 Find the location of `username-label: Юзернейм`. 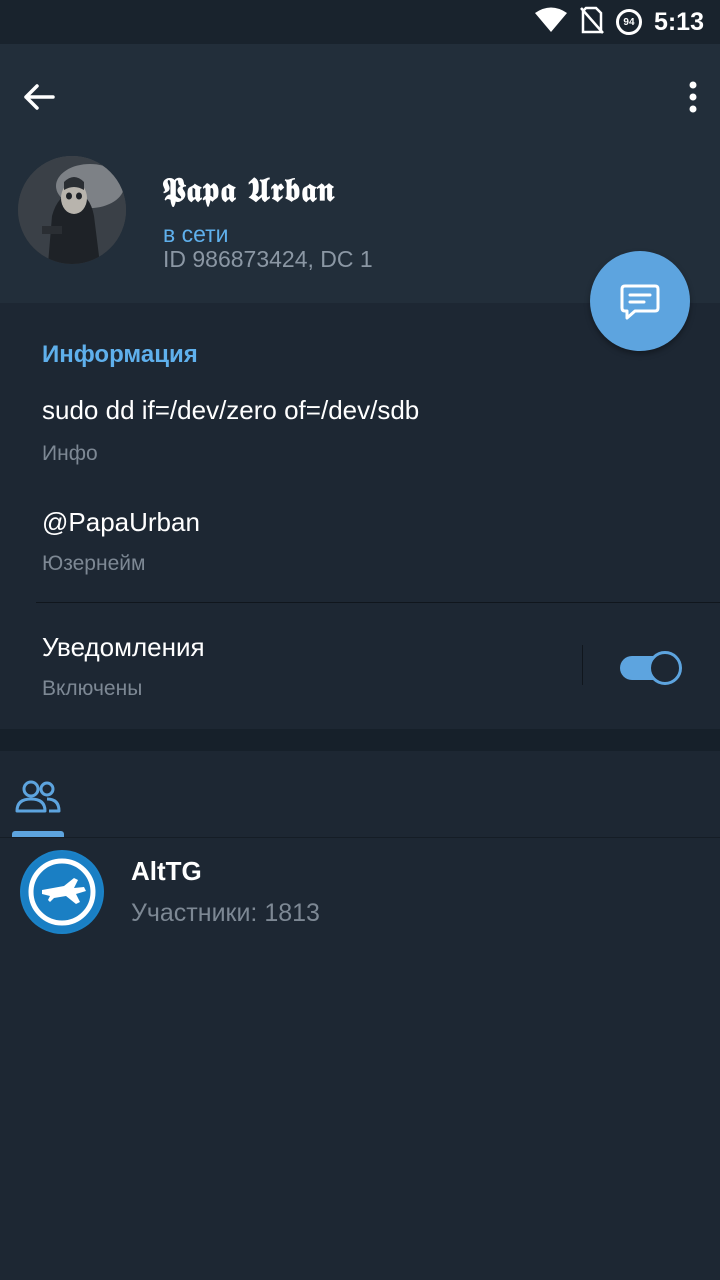

username-label: Юзернейм is located at coordinates (94, 563).